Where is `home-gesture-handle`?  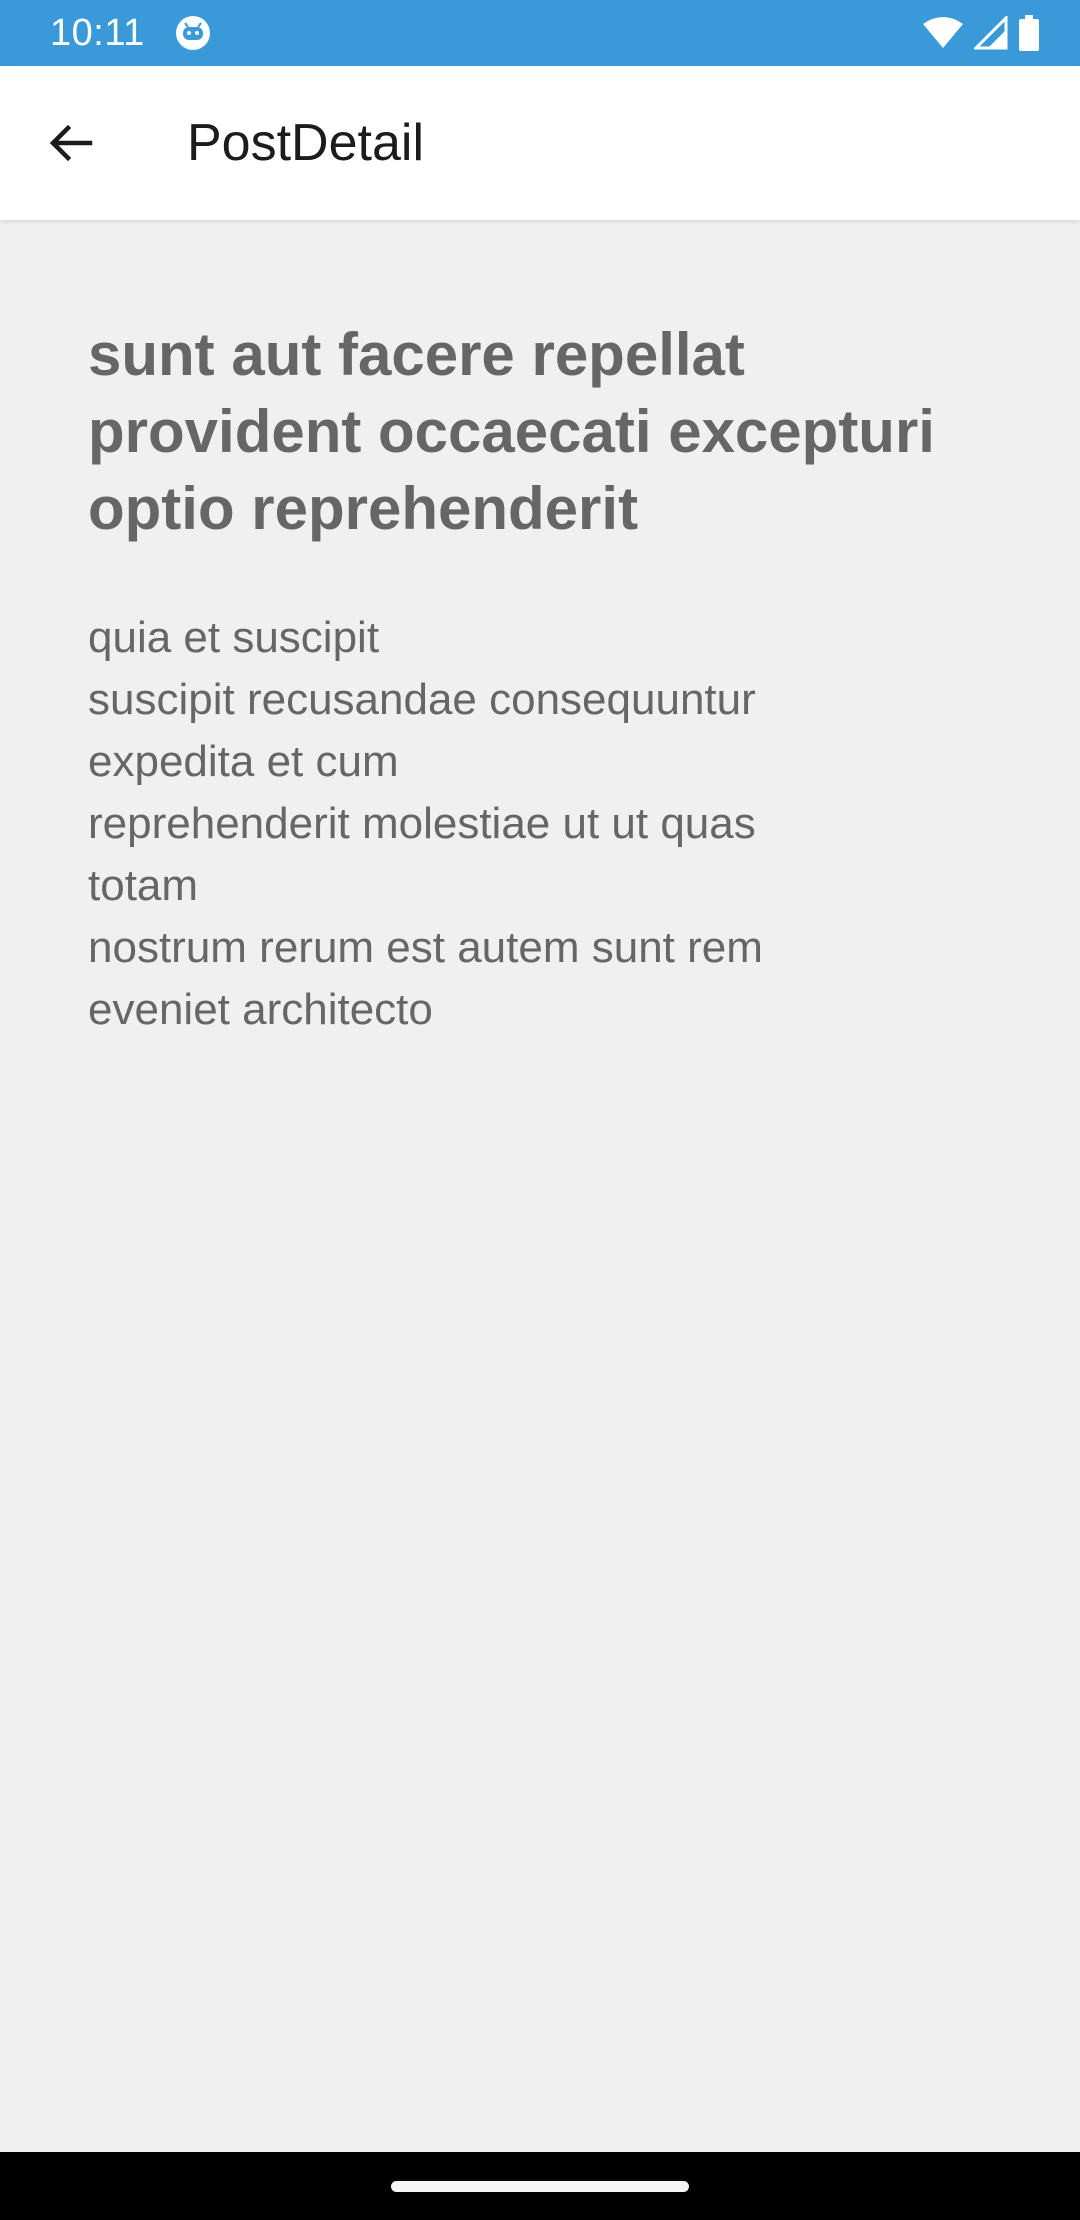 home-gesture-handle is located at coordinates (540, 2186).